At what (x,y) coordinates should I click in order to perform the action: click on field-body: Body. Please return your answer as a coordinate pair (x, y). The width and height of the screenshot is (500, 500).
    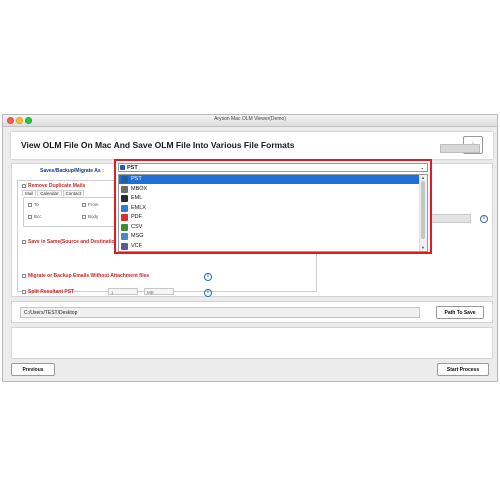
    Looking at the image, I should click on (90, 216).